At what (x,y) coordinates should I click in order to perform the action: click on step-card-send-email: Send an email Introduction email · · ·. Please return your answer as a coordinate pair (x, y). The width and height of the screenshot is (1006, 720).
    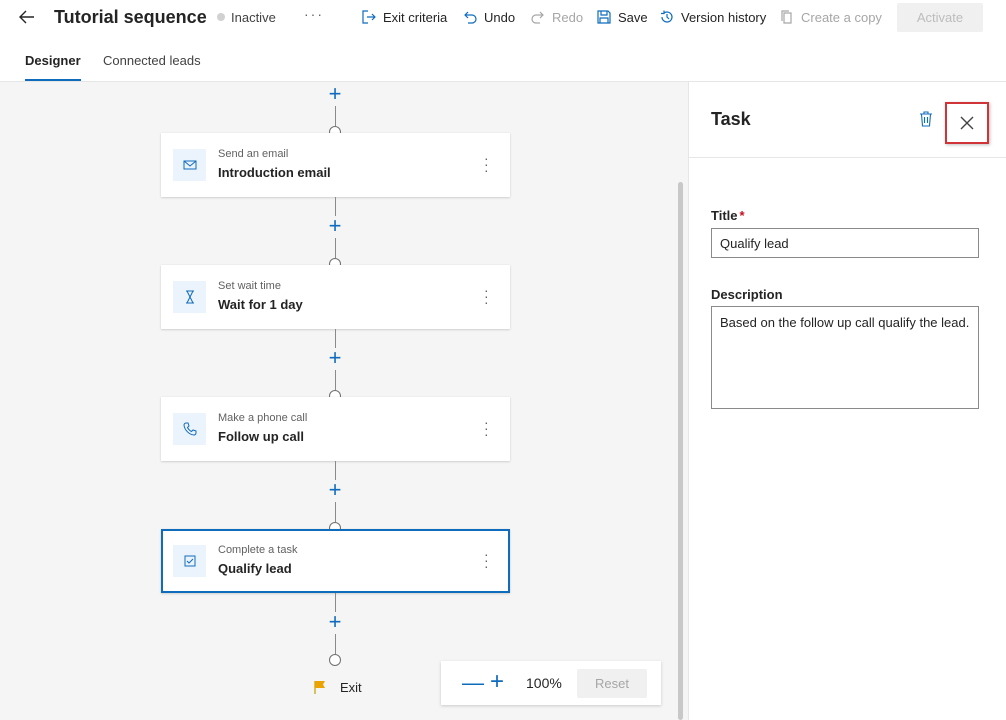
    Looking at the image, I should click on (335, 165).